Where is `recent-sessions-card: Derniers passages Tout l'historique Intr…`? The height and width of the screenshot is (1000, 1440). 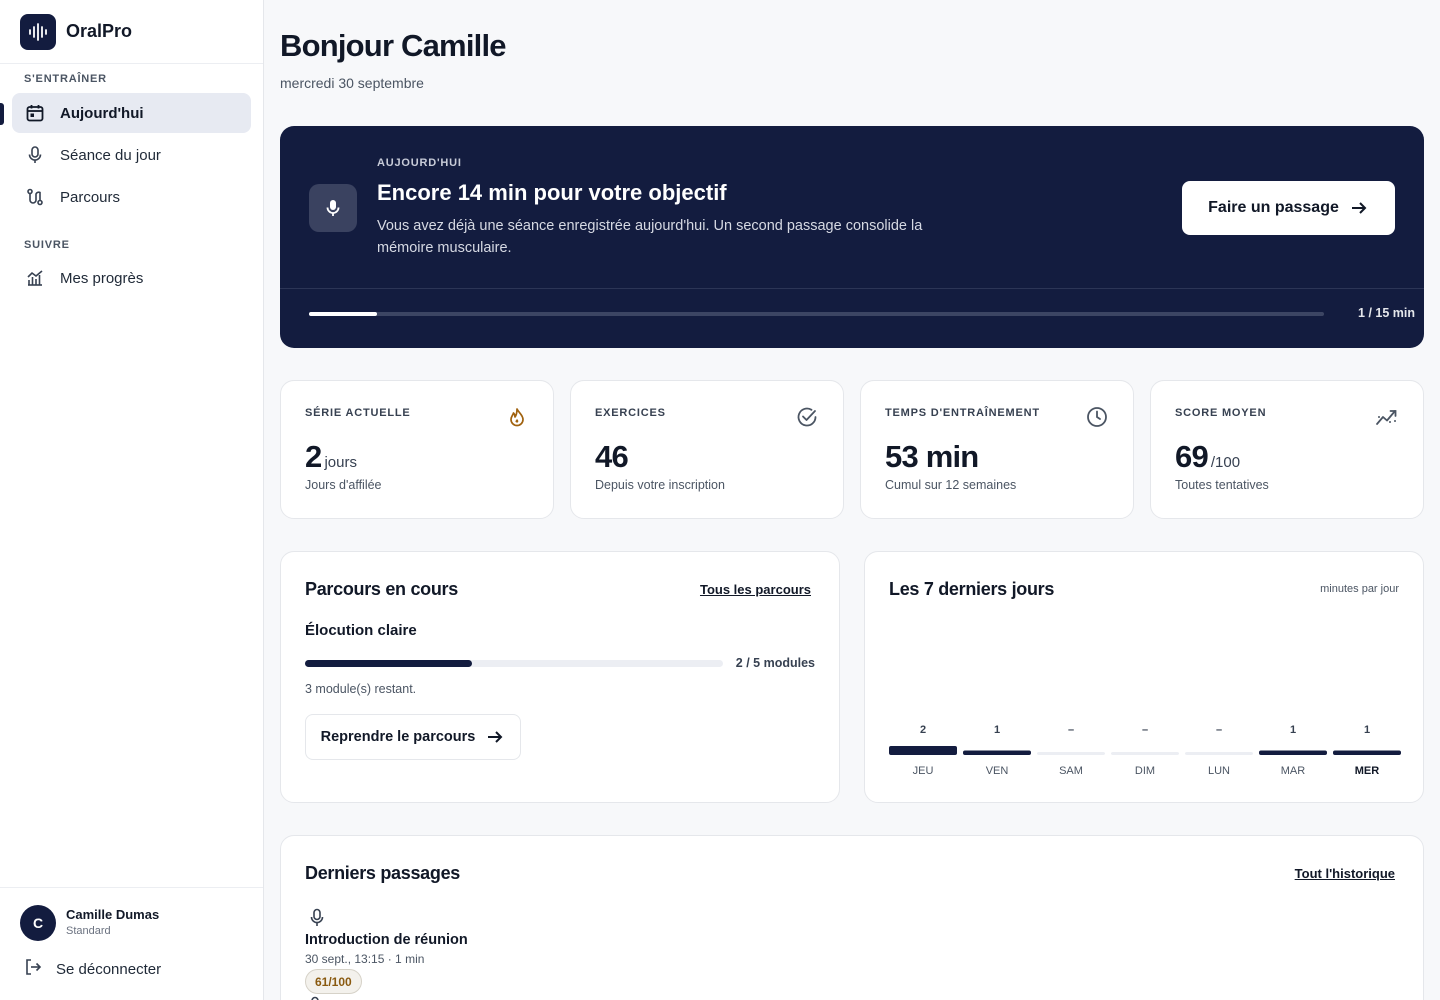 recent-sessions-card: Derniers passages Tout l'historique Intr… is located at coordinates (852, 917).